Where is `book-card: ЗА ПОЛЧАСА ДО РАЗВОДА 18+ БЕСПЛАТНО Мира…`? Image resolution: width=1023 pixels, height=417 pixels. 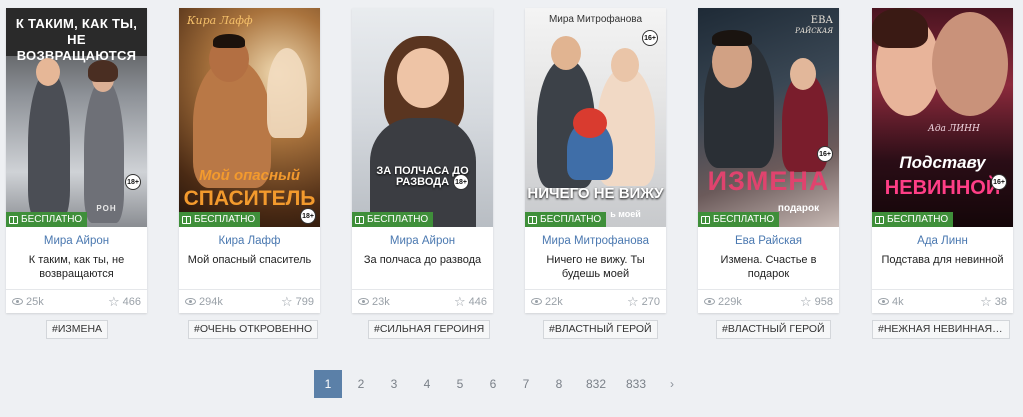
book-card: ЗА ПОЛЧАСА ДО РАЗВОДА 18+ БЕСПЛАТНО Мира… is located at coordinates (422, 160).